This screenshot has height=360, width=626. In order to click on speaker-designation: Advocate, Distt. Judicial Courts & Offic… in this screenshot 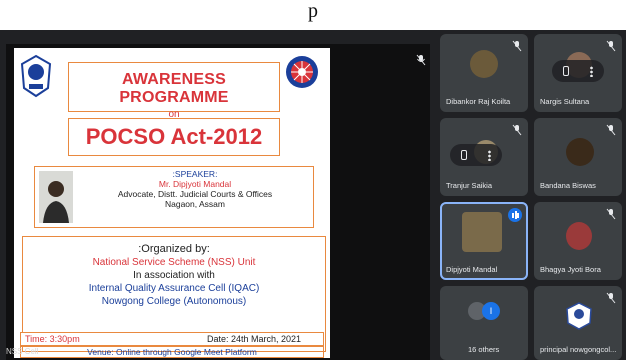, I will do `click(195, 194)`.